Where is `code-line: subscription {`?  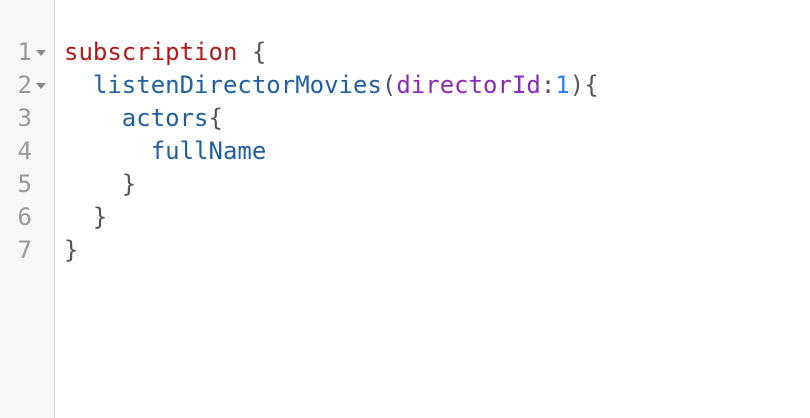 code-line: subscription { is located at coordinates (165, 52).